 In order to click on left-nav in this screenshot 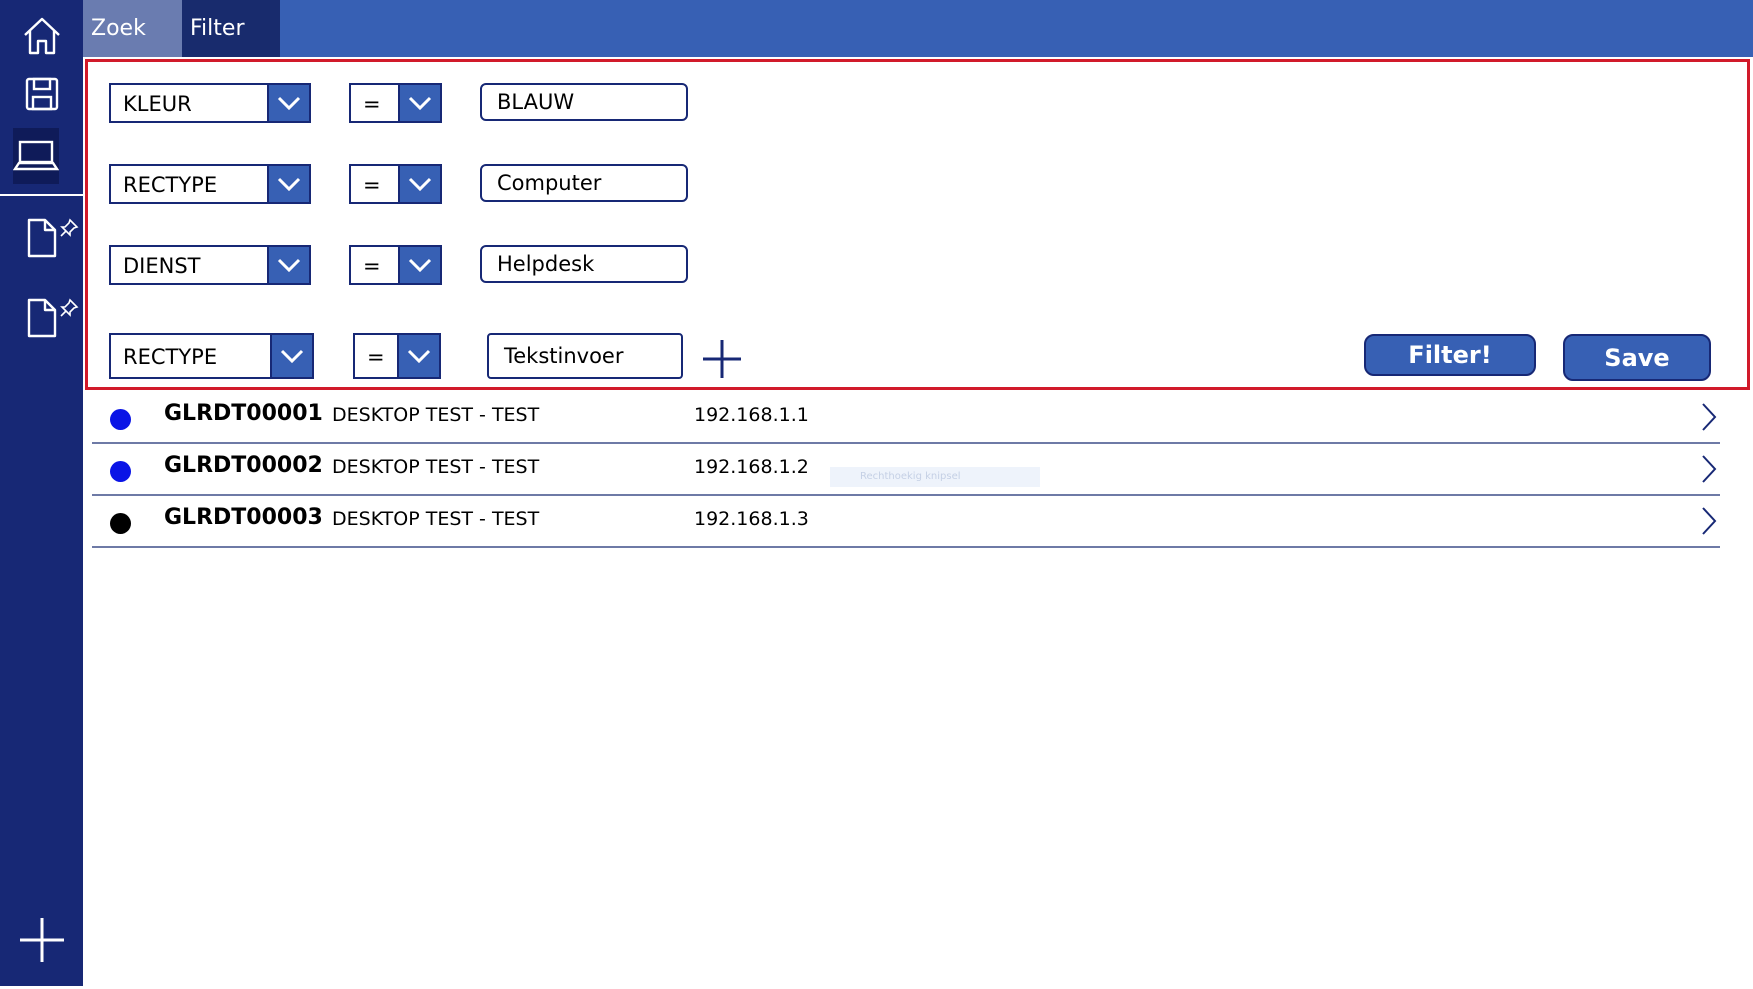, I will do `click(41, 493)`.